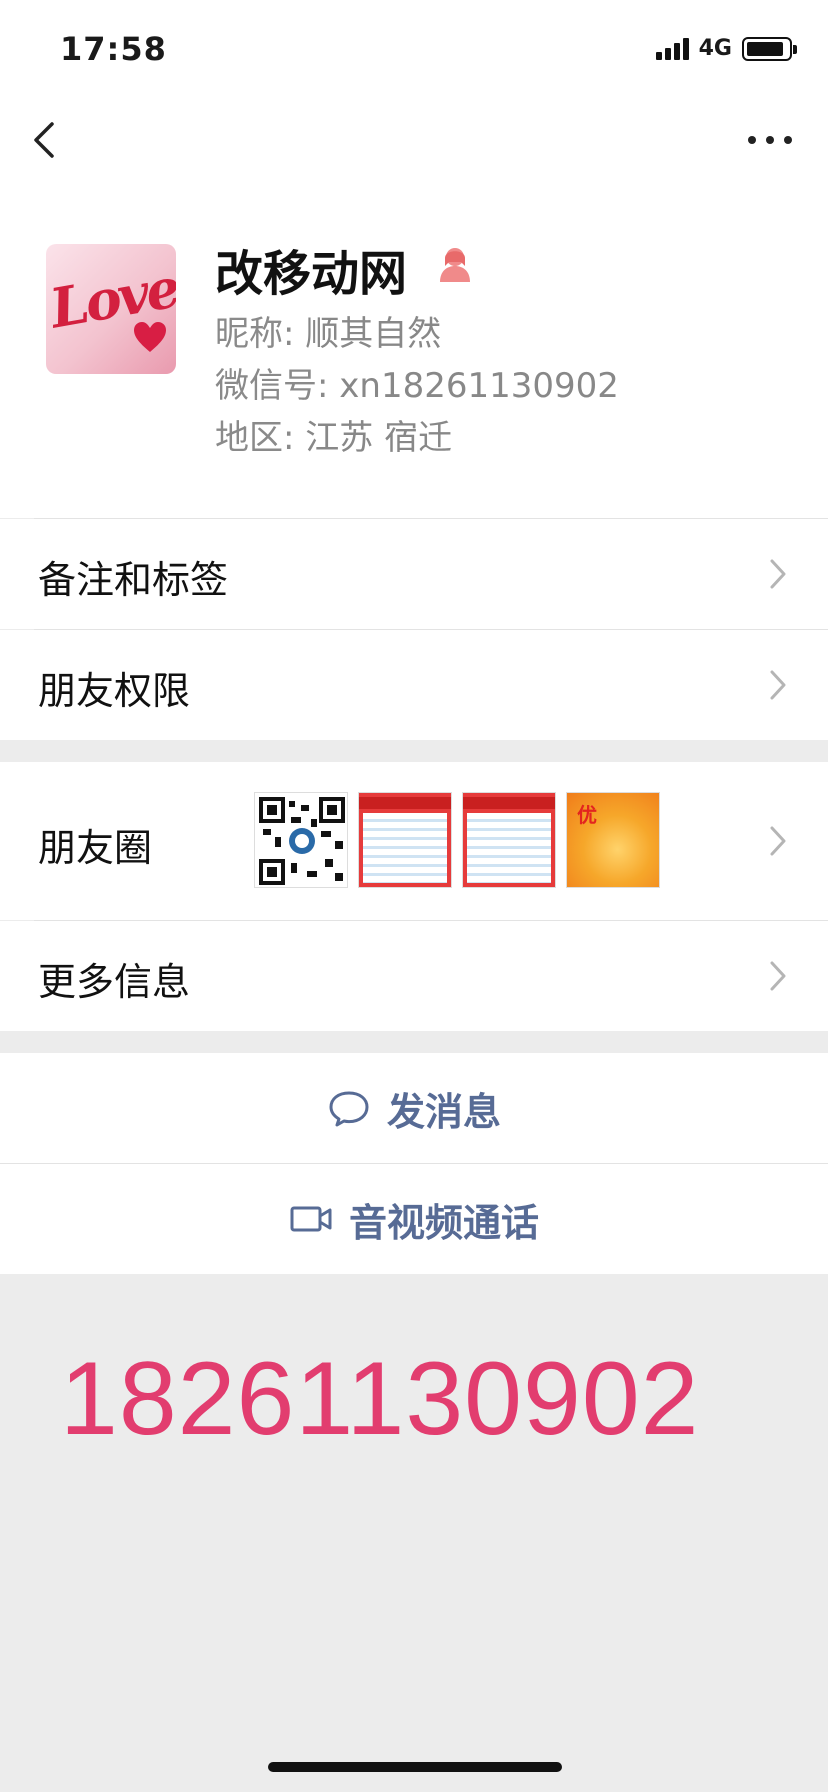  What do you see at coordinates (715, 48) in the screenshot?
I see `network-label: 4G` at bounding box center [715, 48].